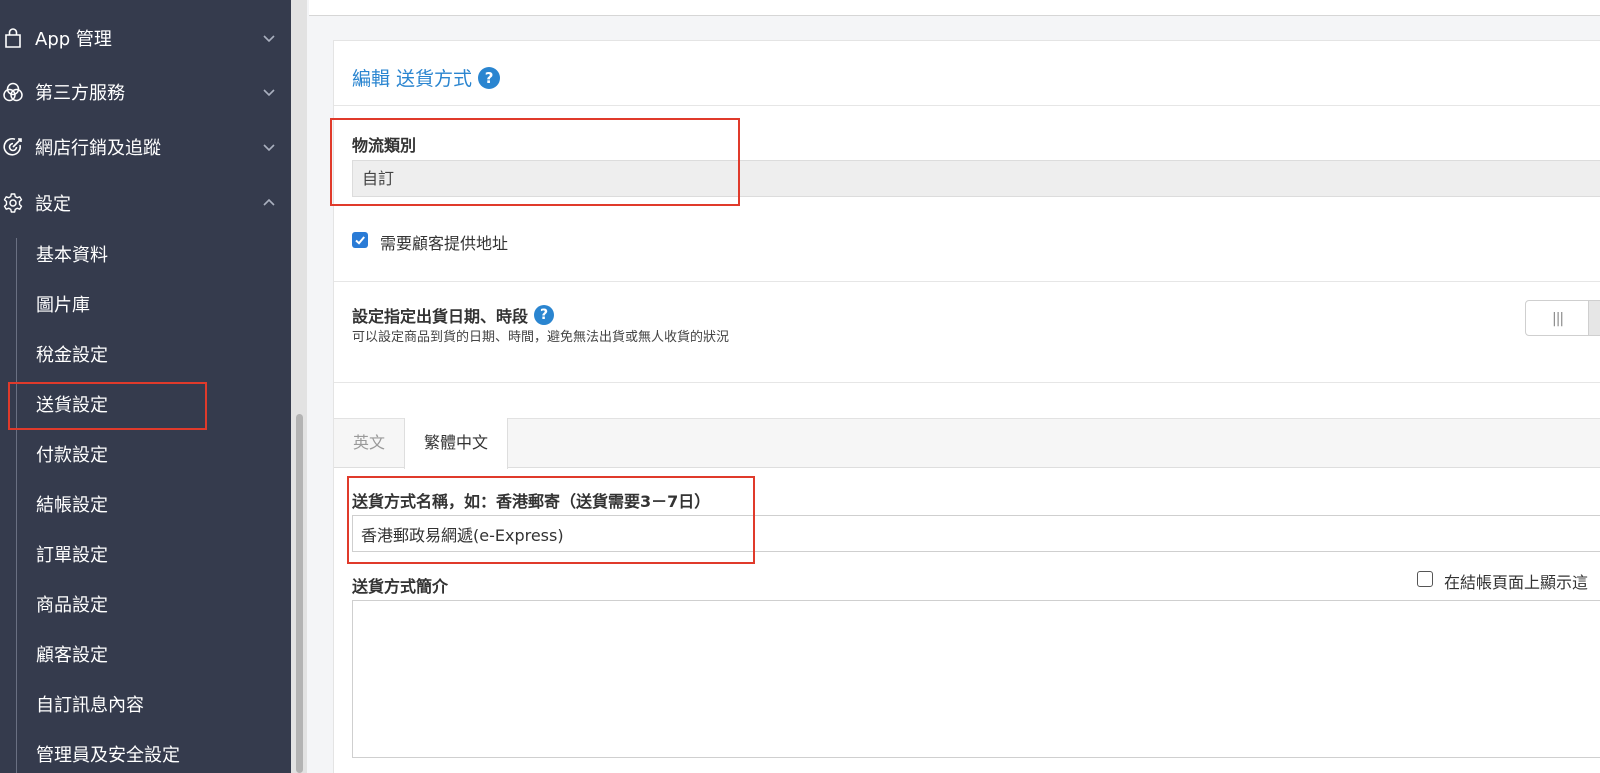  Describe the element at coordinates (73, 39) in the screenshot. I see `nav-group-label: App 管理` at that location.